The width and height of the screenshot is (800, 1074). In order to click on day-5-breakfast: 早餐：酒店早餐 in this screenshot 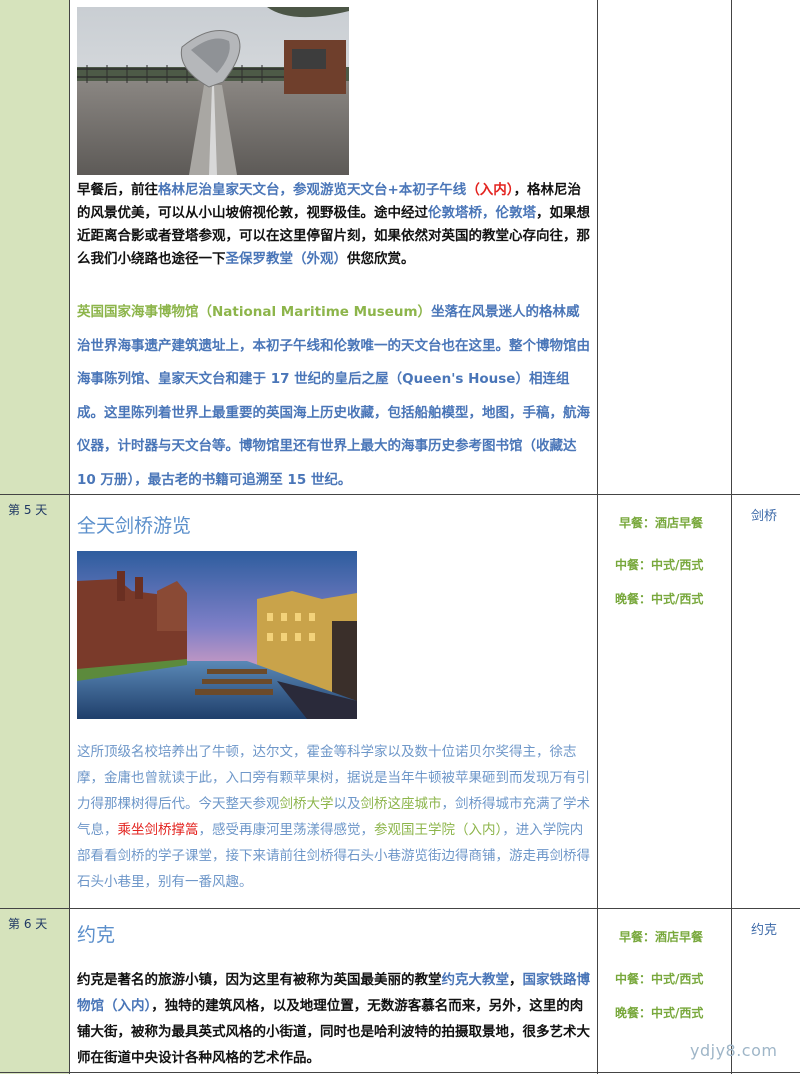, I will do `click(661, 523)`.